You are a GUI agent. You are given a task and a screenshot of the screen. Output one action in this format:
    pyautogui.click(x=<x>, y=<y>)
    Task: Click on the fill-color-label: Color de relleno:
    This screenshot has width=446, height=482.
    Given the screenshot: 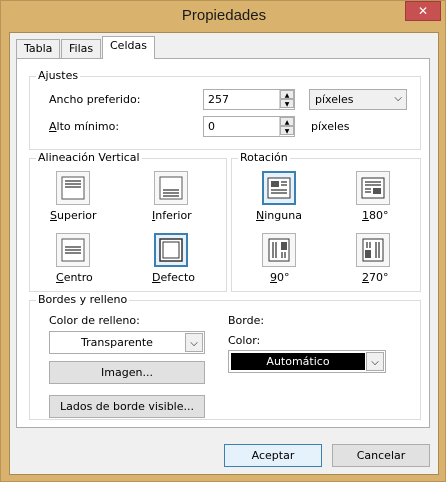 What is the action you would take?
    pyautogui.click(x=94, y=320)
    